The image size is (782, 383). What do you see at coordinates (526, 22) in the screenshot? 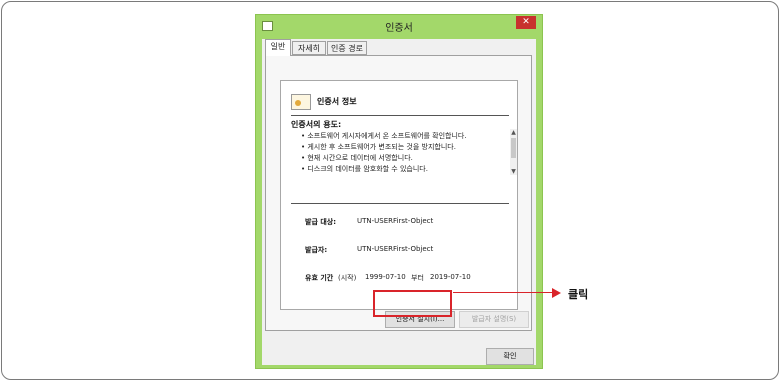
I see `close-button: ✕` at bounding box center [526, 22].